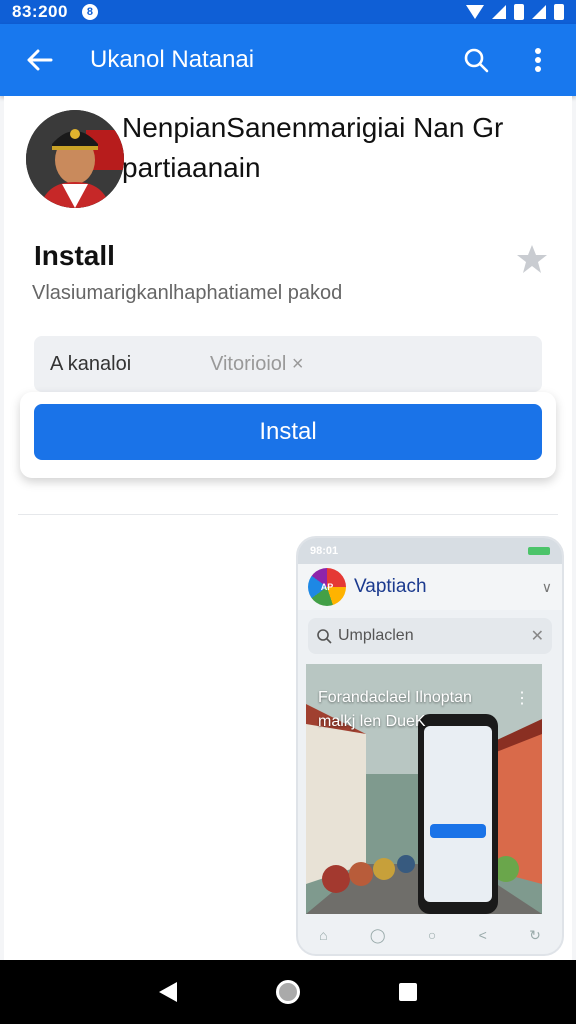  I want to click on wifi-icon, so click(475, 12).